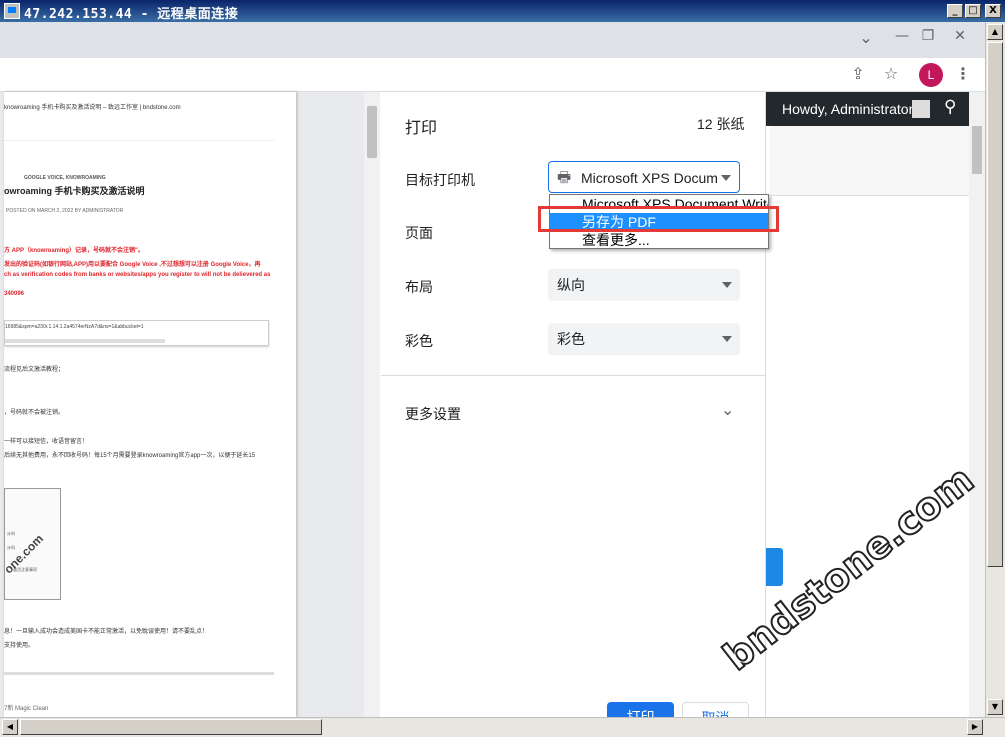 Image resolution: width=1005 pixels, height=737 pixels. What do you see at coordinates (977, 150) in the screenshot?
I see `page-scrollbar-thumb` at bounding box center [977, 150].